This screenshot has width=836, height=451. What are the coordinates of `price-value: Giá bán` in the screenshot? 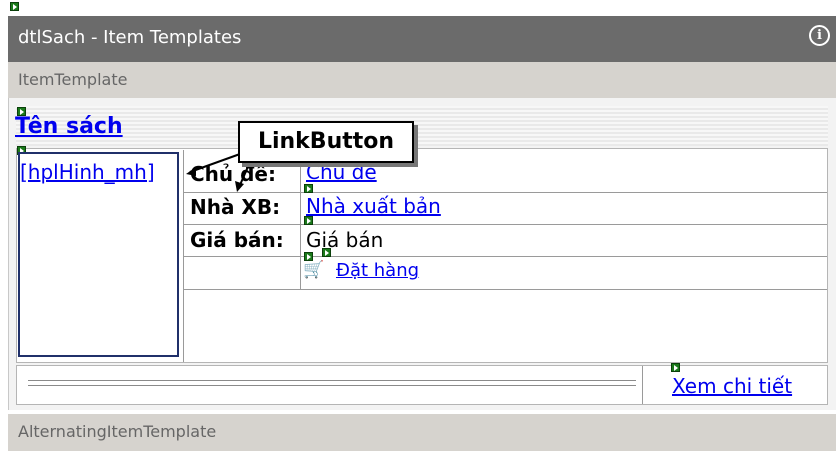 It's located at (345, 240).